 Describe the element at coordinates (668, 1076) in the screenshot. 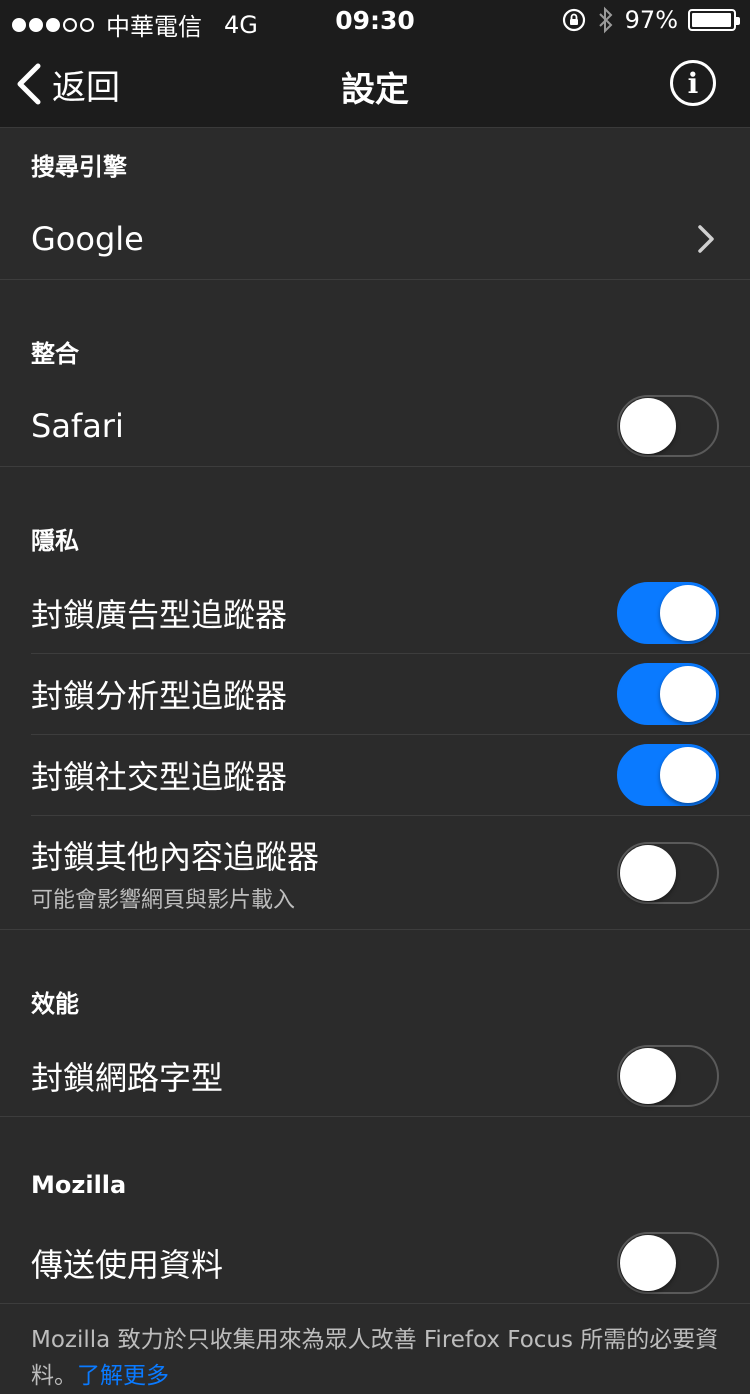

I see `block-web-fonts-toggle` at that location.